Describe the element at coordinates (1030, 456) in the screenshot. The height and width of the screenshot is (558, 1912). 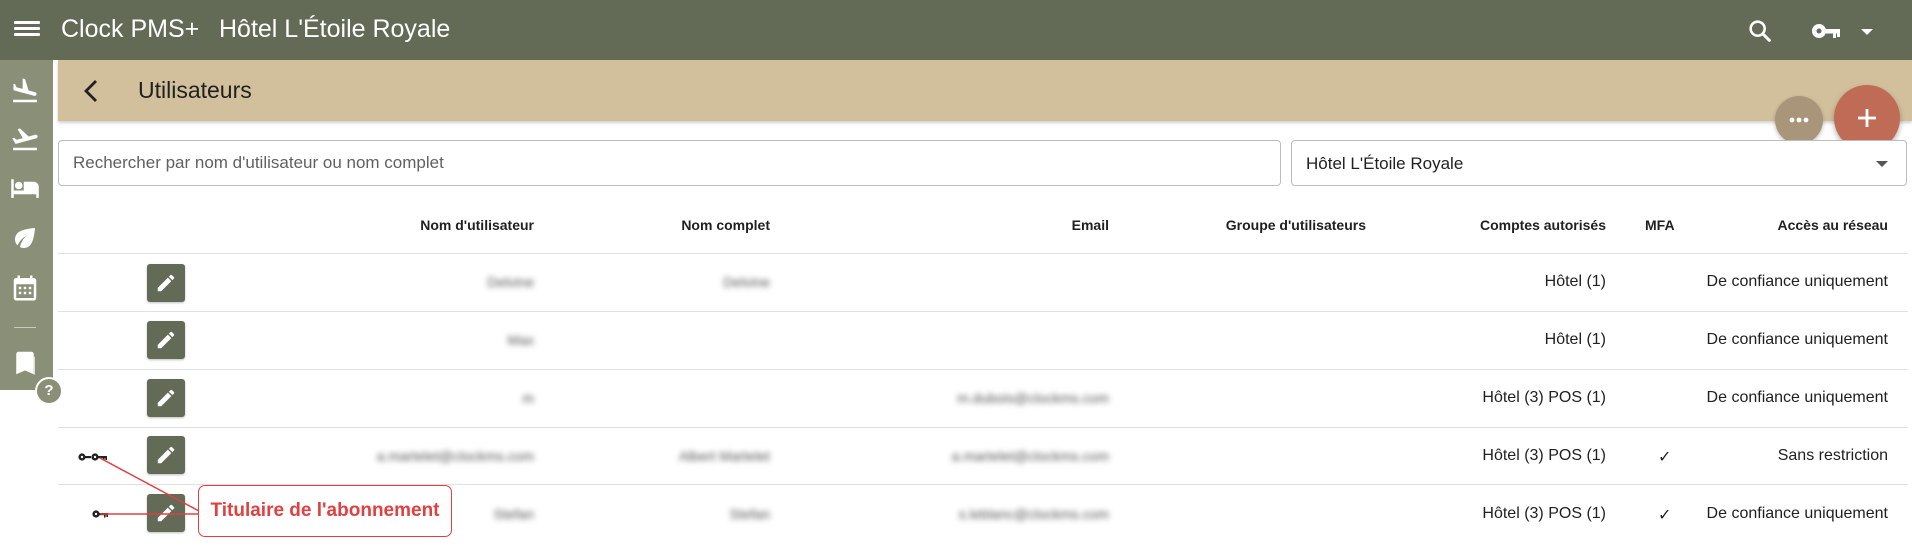
I see `cell-email: a.martelet@clockms.com` at that location.